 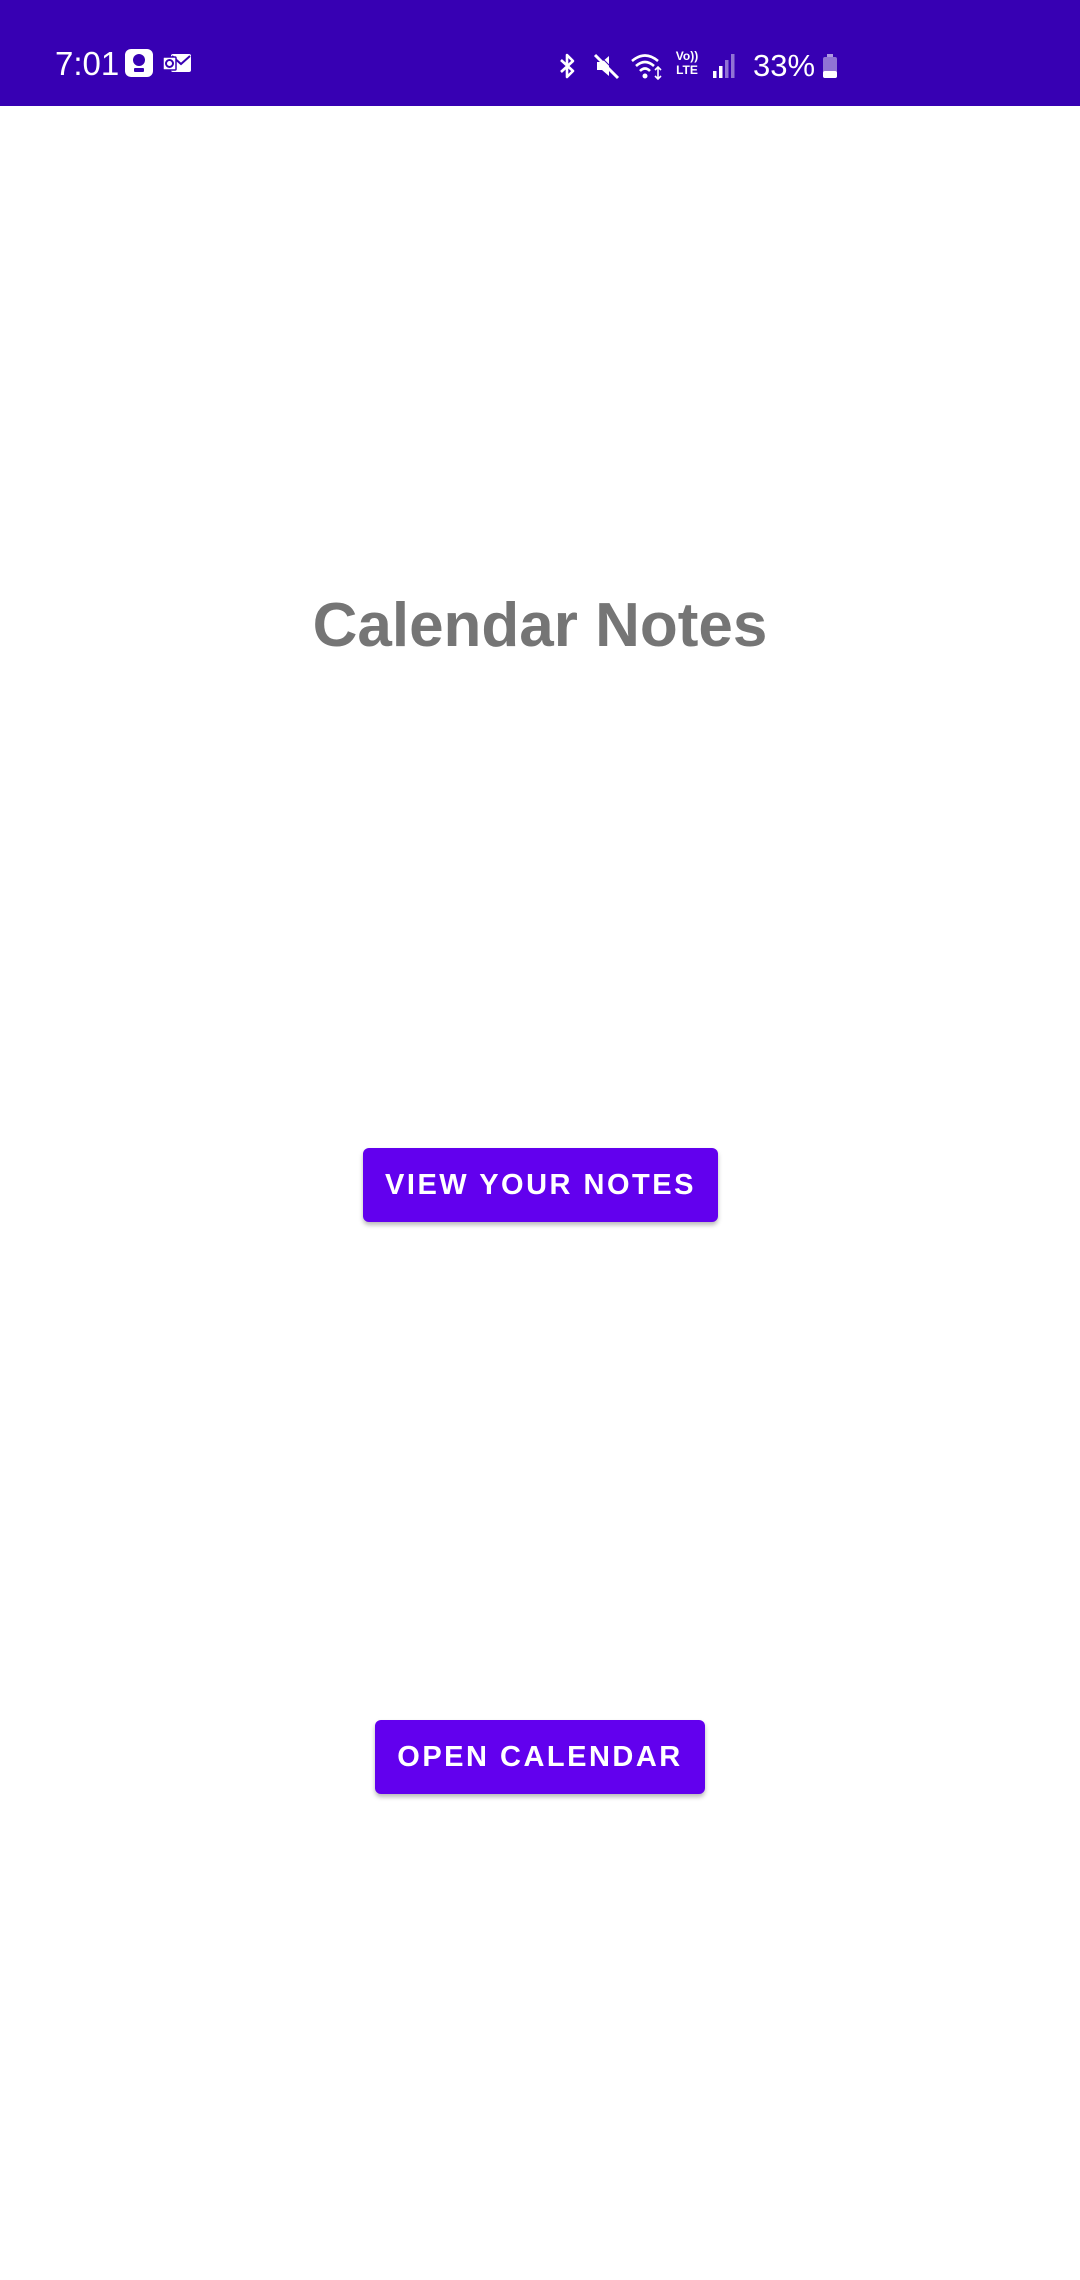 I want to click on status-icons: Vo)) LTE 33%, so click(x=700, y=66).